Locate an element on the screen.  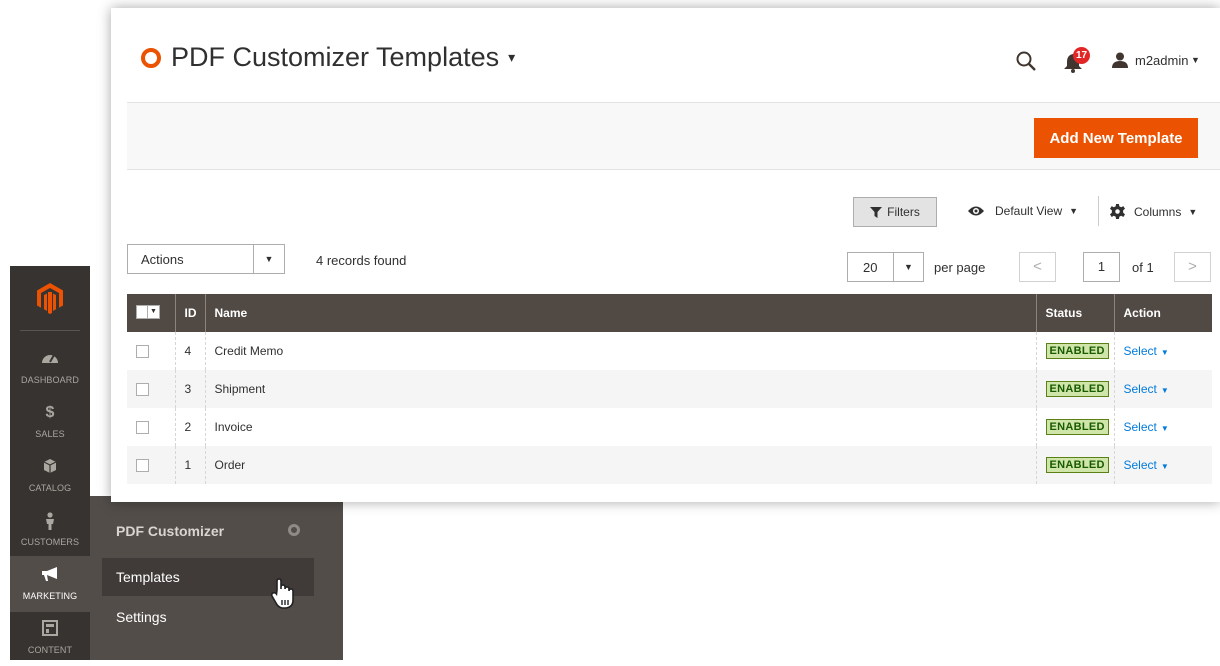
grid-header-row: ▼ ID Name Status Action is located at coordinates (669, 313).